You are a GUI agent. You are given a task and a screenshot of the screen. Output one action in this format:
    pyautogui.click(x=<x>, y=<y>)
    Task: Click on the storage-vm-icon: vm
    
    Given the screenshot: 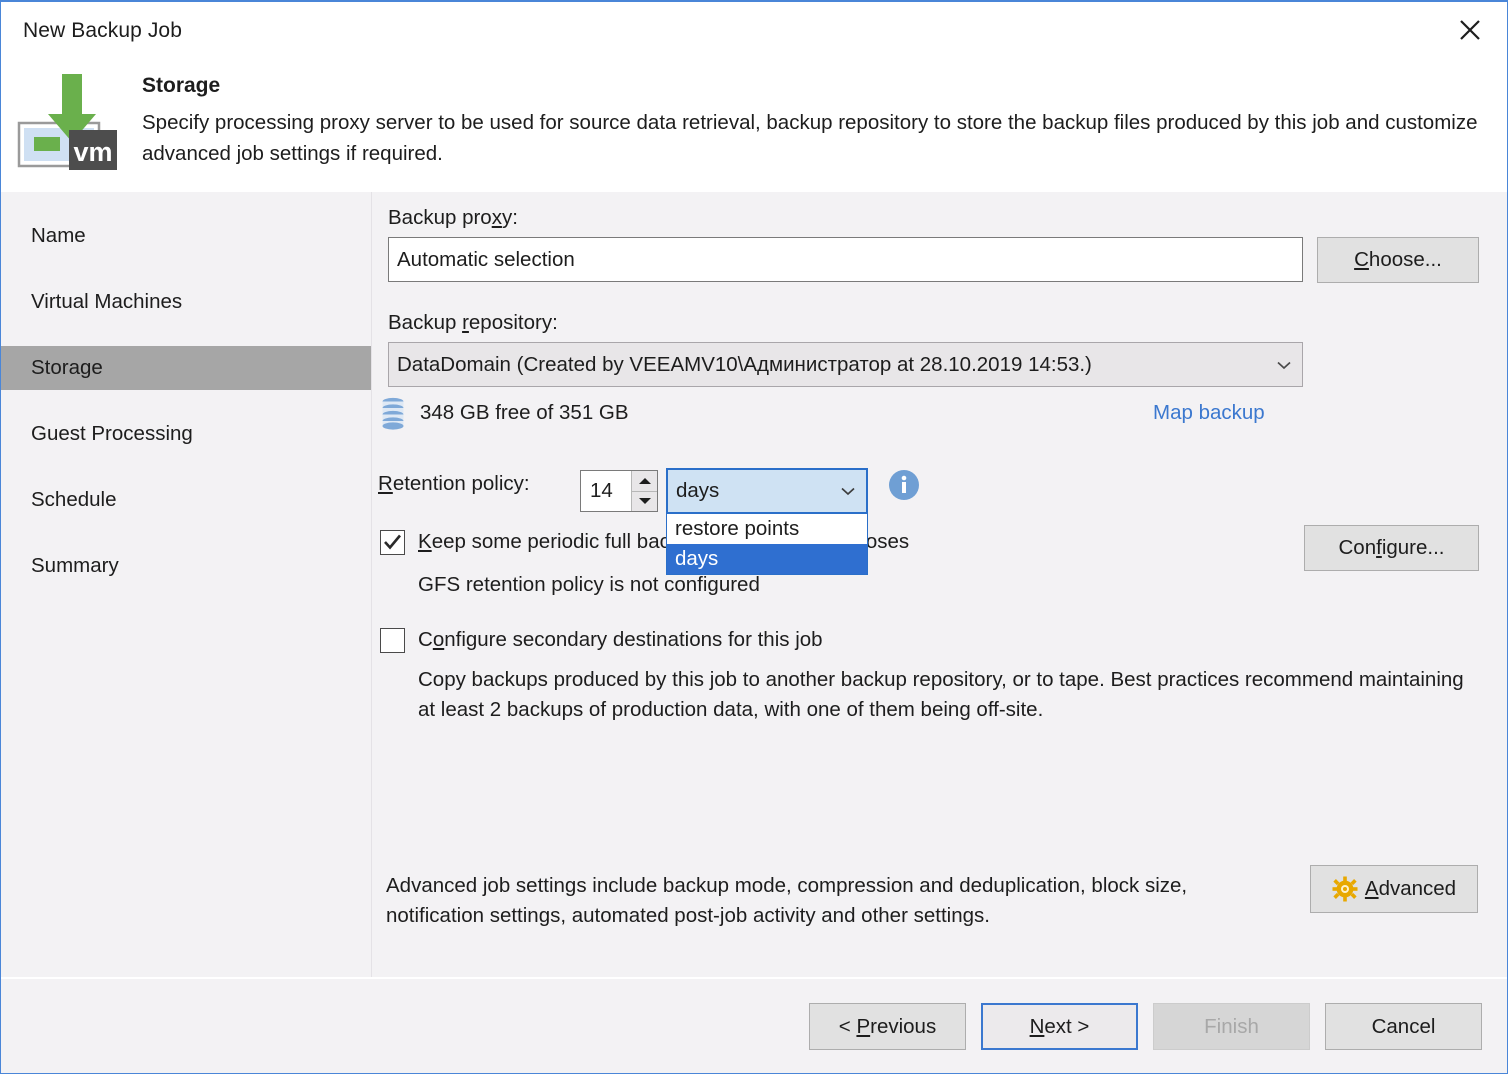 What is the action you would take?
    pyautogui.click(x=69, y=120)
    